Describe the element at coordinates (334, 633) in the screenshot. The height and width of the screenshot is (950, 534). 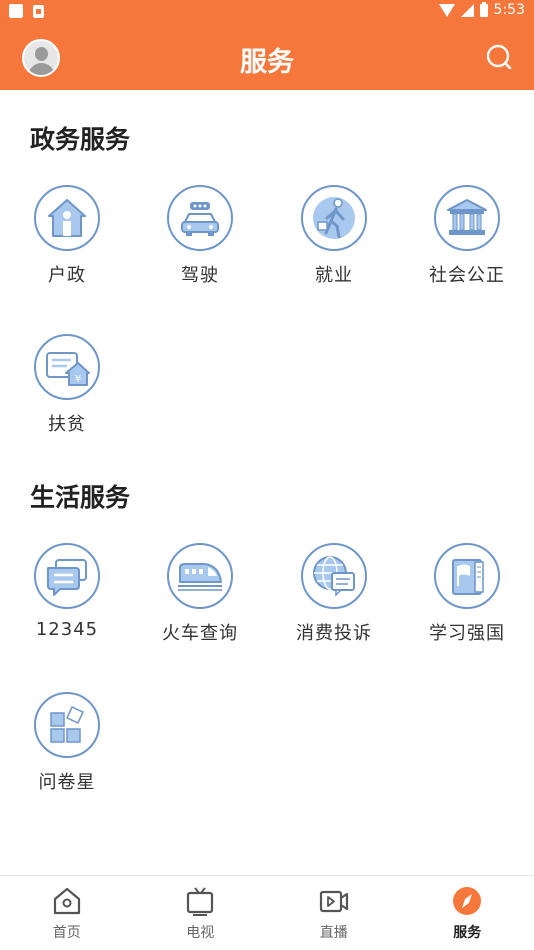
I see `service-label: 消费投诉` at that location.